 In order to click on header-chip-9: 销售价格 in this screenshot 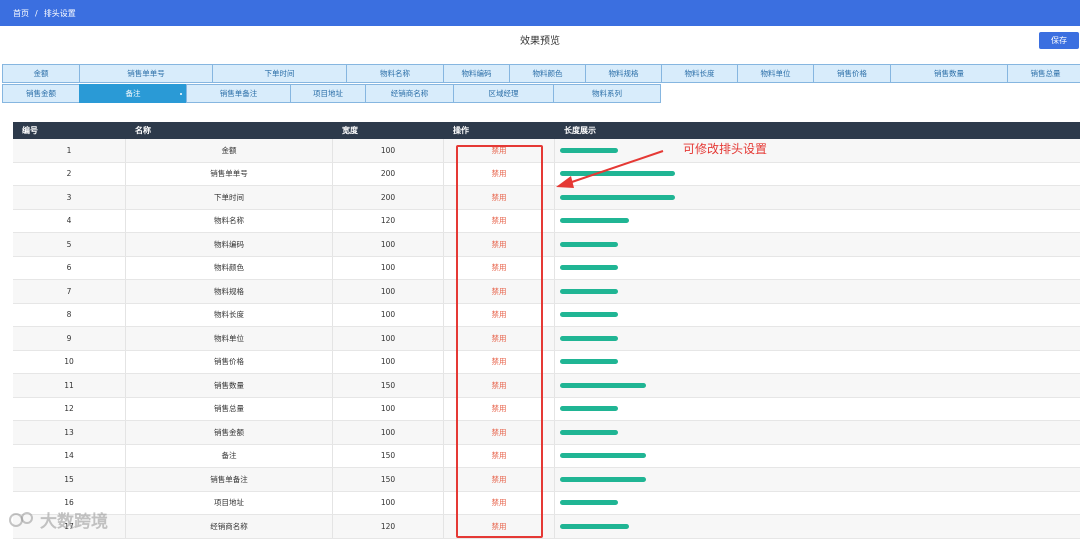, I will do `click(852, 73)`.